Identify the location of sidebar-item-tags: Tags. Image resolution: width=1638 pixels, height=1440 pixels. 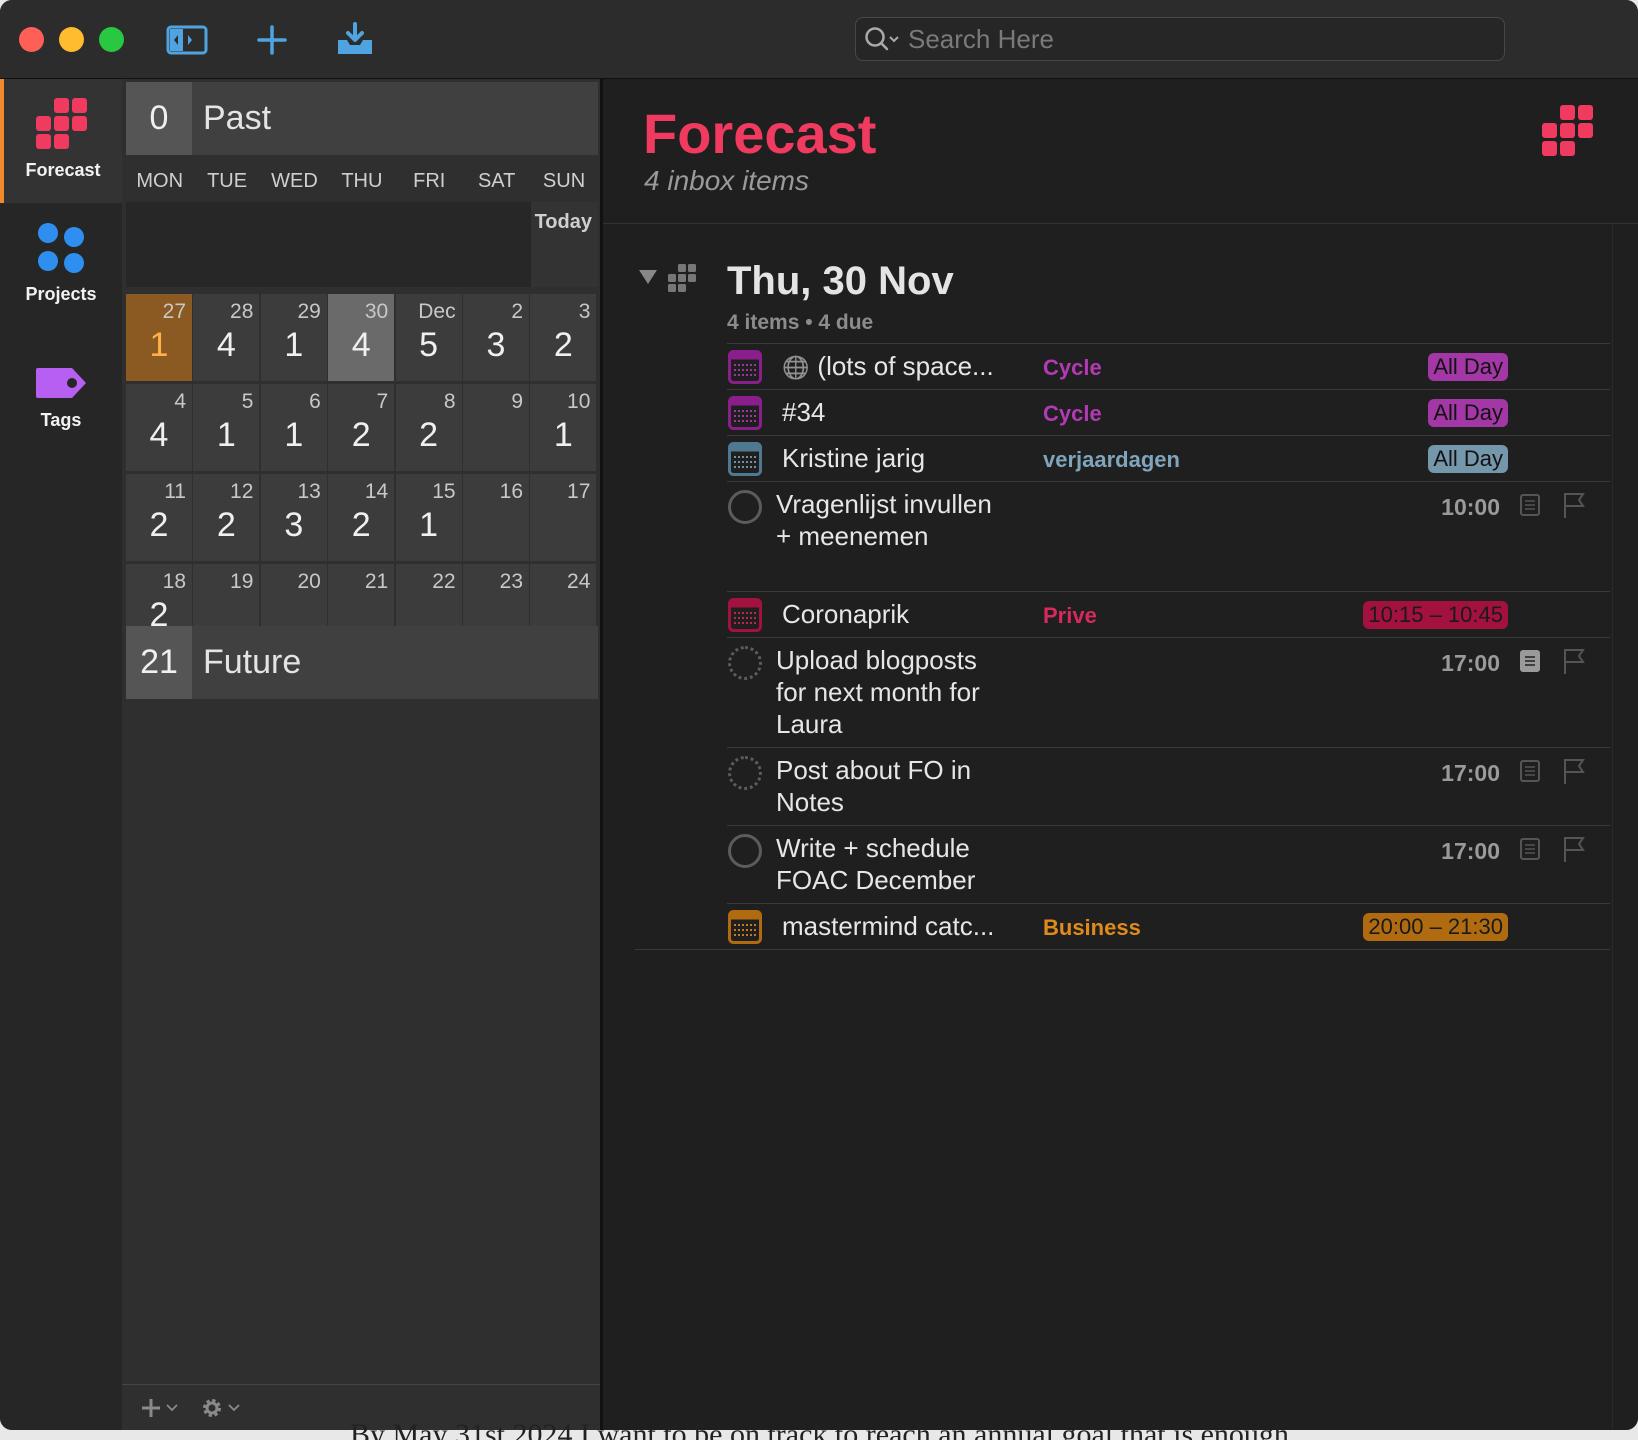
(61, 391).